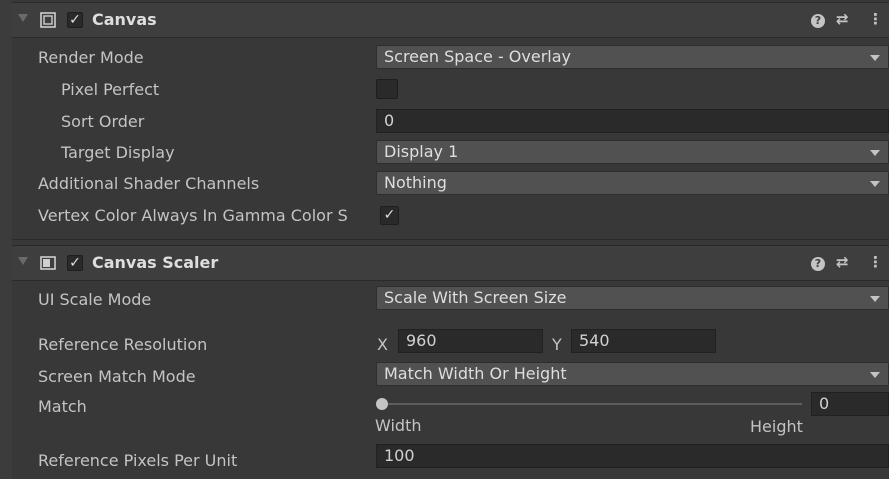 The image size is (889, 479). Describe the element at coordinates (421, 151) in the screenshot. I see `target-display-value: Display 1` at that location.